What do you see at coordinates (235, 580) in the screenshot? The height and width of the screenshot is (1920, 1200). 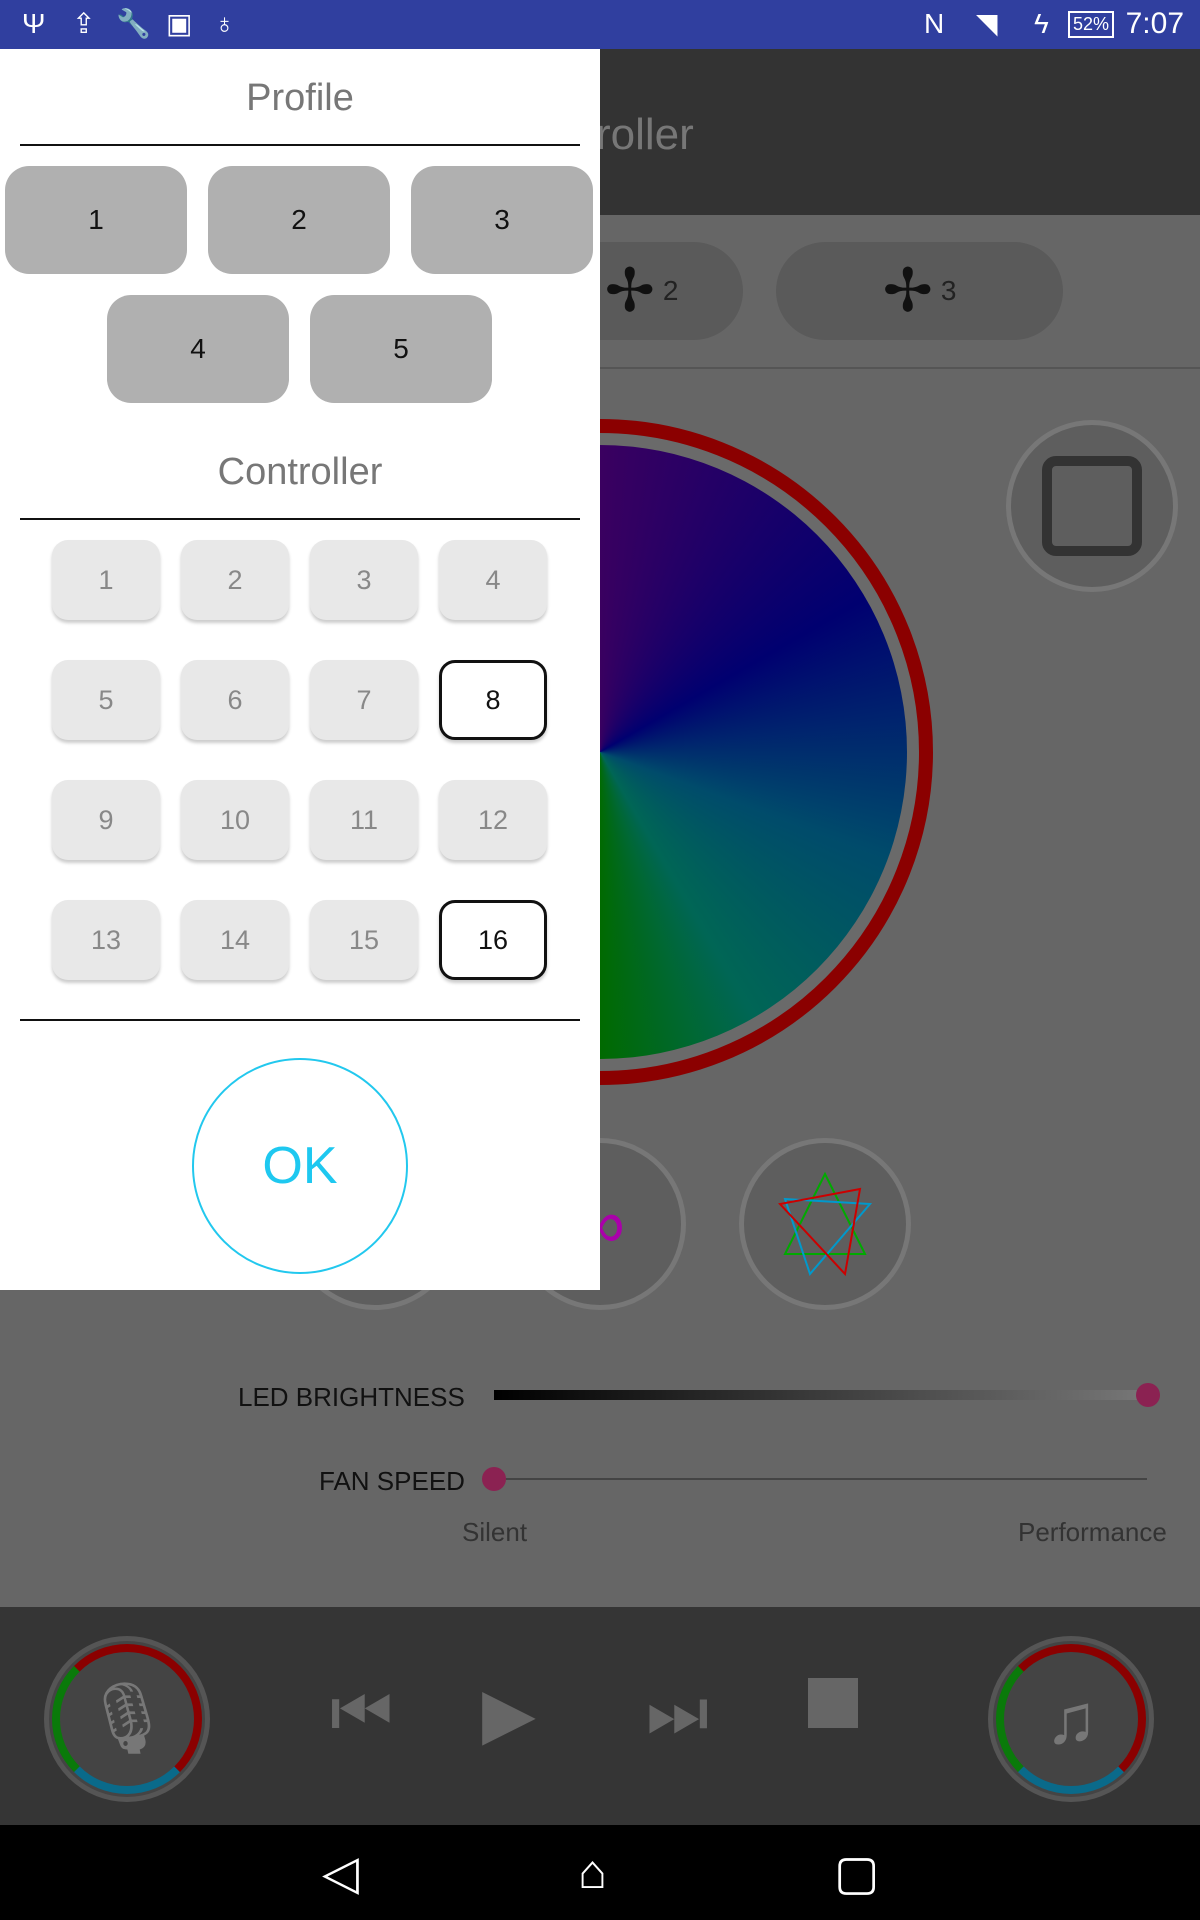 I see `controller-button-2: 2` at bounding box center [235, 580].